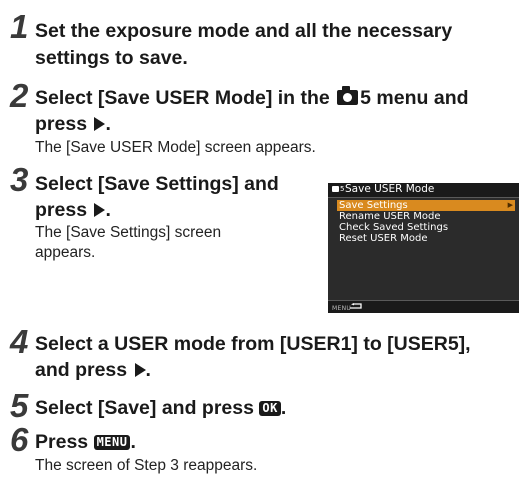 This screenshot has height=483, width=519. I want to click on ok-key-icon: OK, so click(270, 408).